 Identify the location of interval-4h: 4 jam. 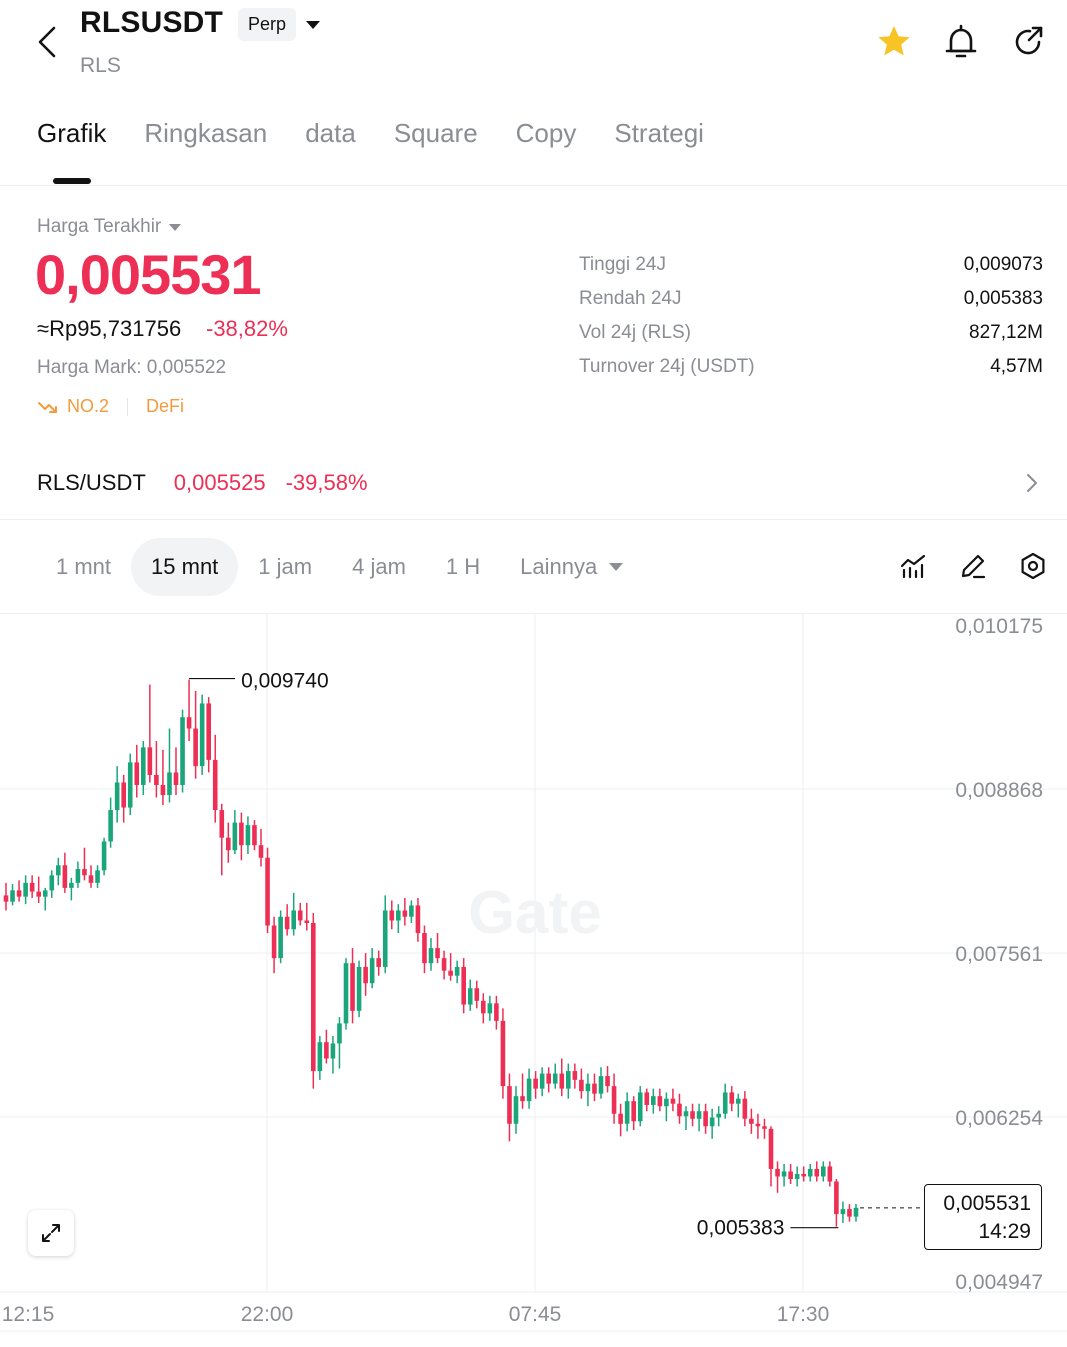
(379, 567).